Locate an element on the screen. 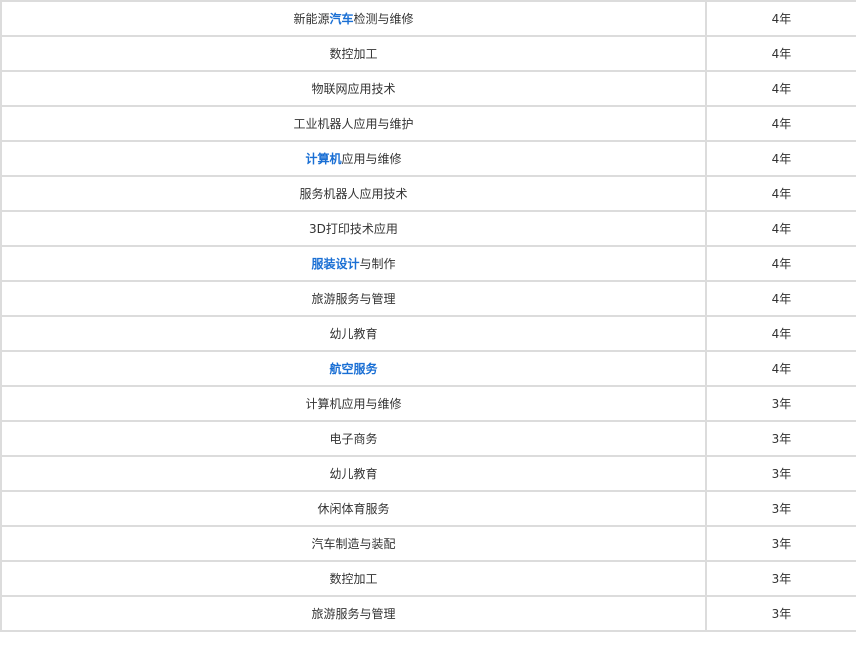 This screenshot has width=856, height=664. major-name-text: 应用与维修 is located at coordinates (371, 158).